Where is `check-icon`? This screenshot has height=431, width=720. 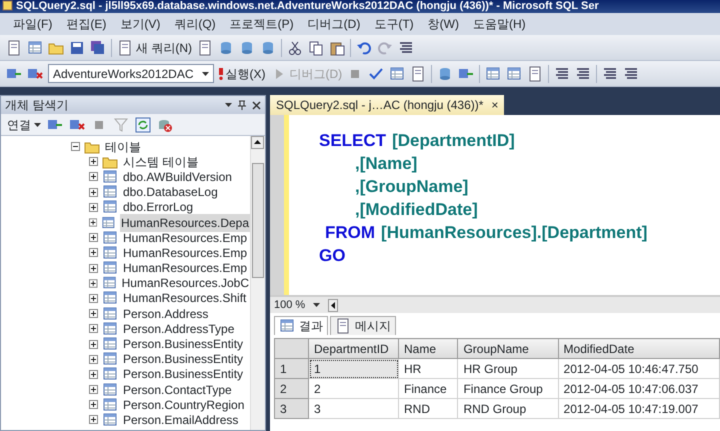 check-icon is located at coordinates (376, 74).